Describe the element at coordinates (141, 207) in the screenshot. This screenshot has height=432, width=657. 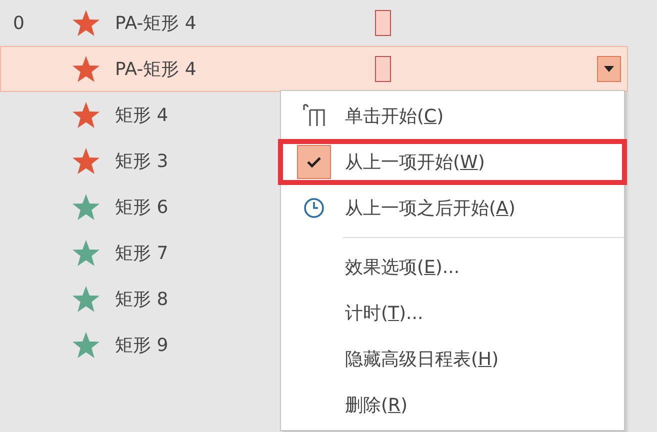
I see `effect-name: 矩形 6` at that location.